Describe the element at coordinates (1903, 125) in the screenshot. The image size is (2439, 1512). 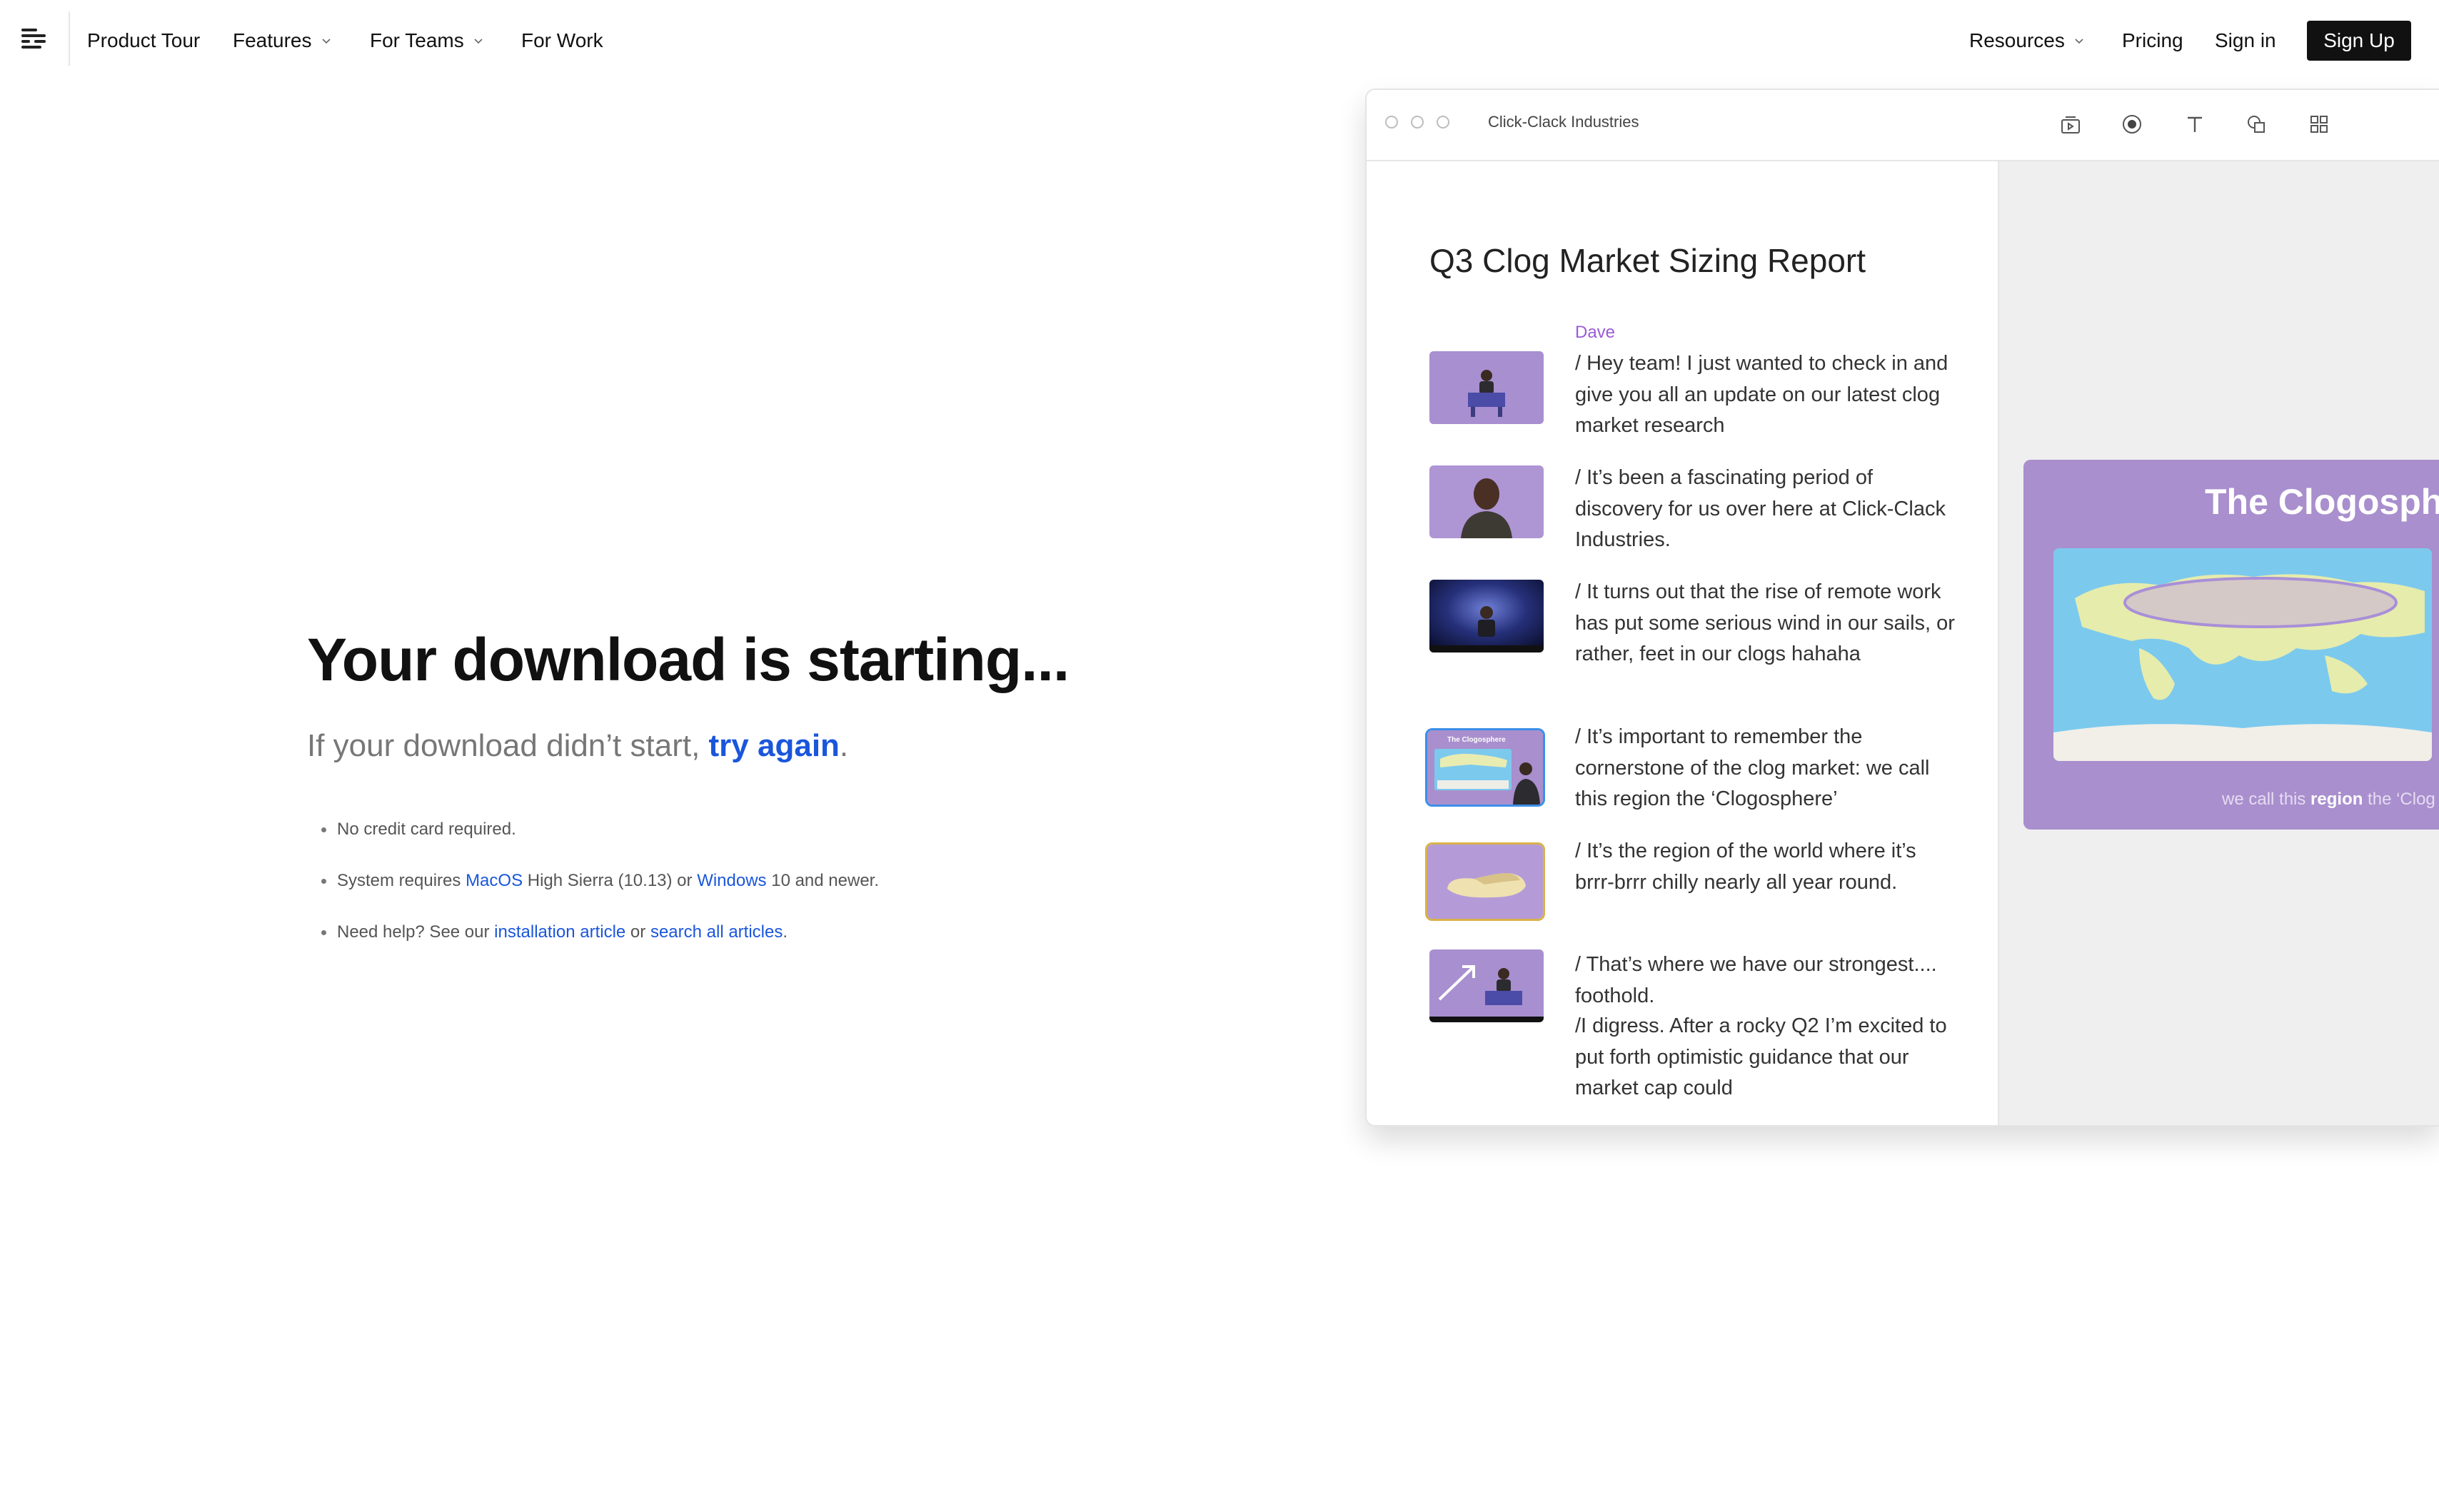
I see `window-titlebar: Click-Clack Industries` at that location.